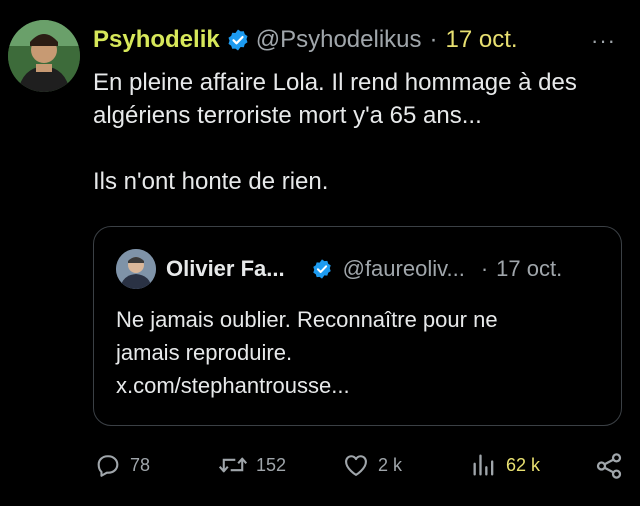 Image resolution: width=640 pixels, height=506 pixels. Describe the element at coordinates (204, 352) in the screenshot. I see `quoted-text-line: jamais reproduire.` at that location.